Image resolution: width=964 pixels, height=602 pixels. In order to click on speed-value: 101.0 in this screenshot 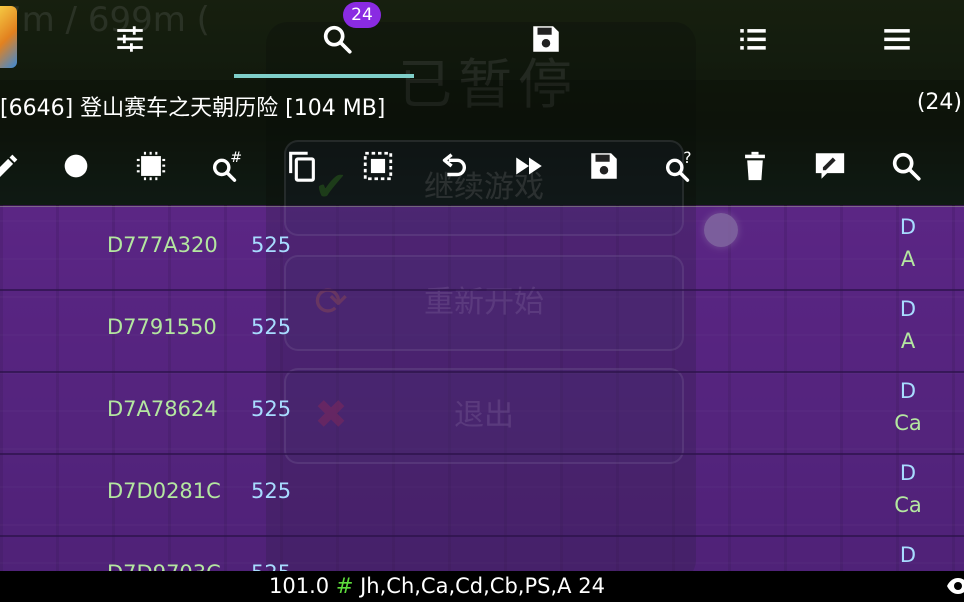, I will do `click(299, 586)`.